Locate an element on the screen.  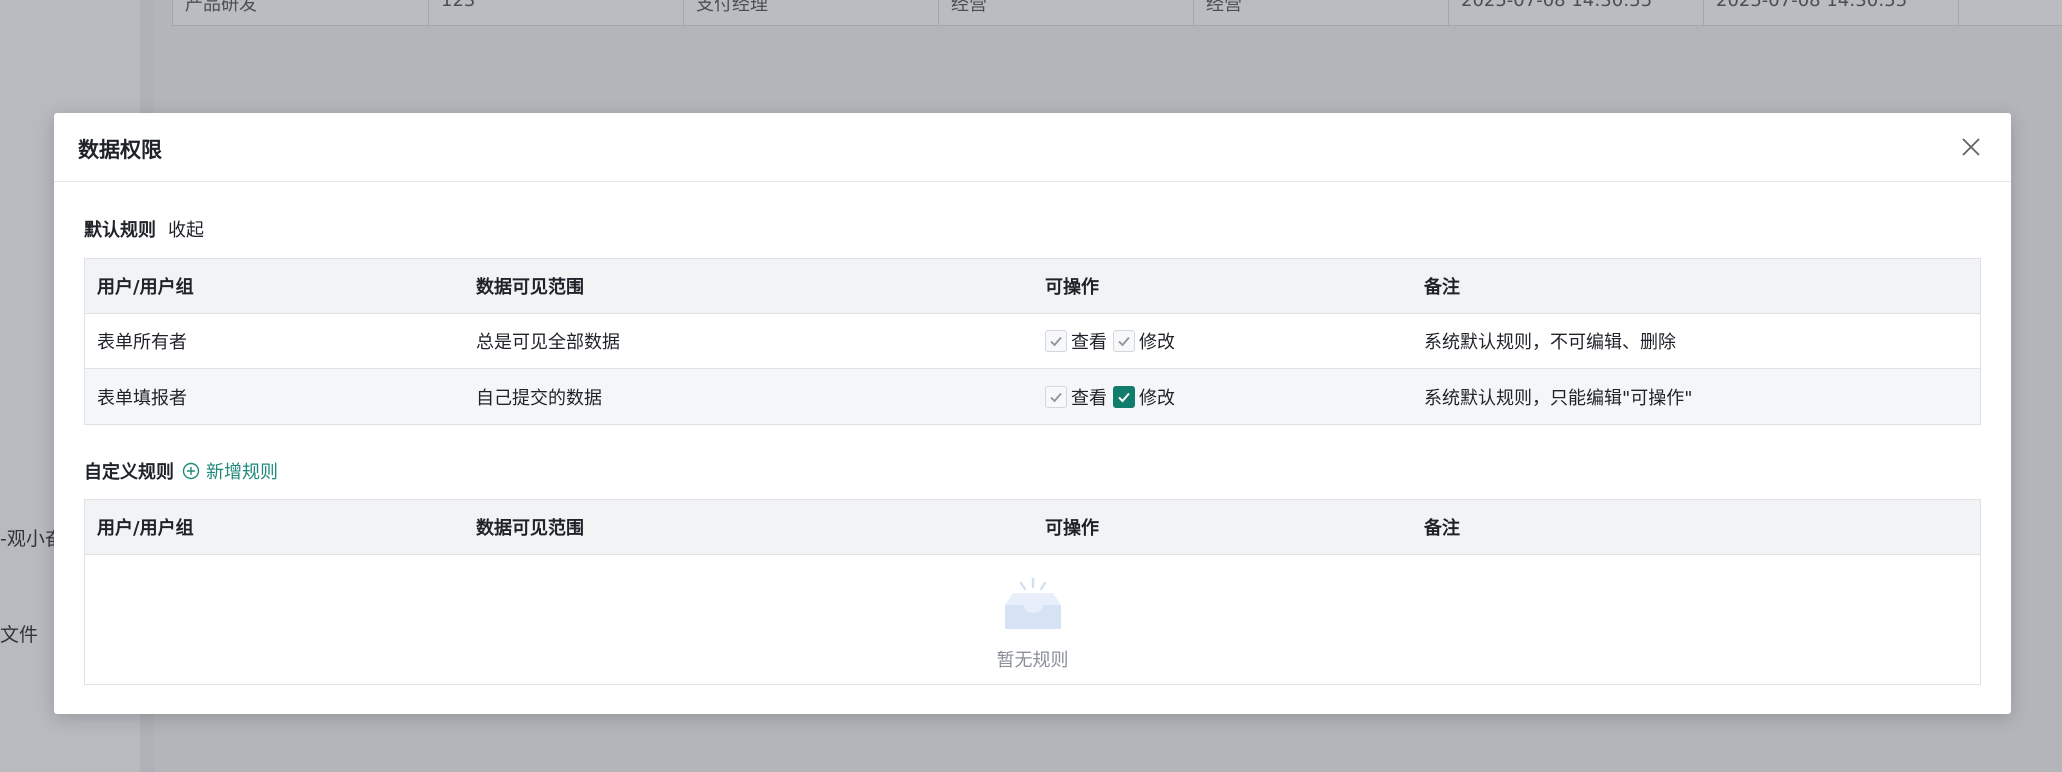
rule-user: 表单填报者 is located at coordinates (142, 398).